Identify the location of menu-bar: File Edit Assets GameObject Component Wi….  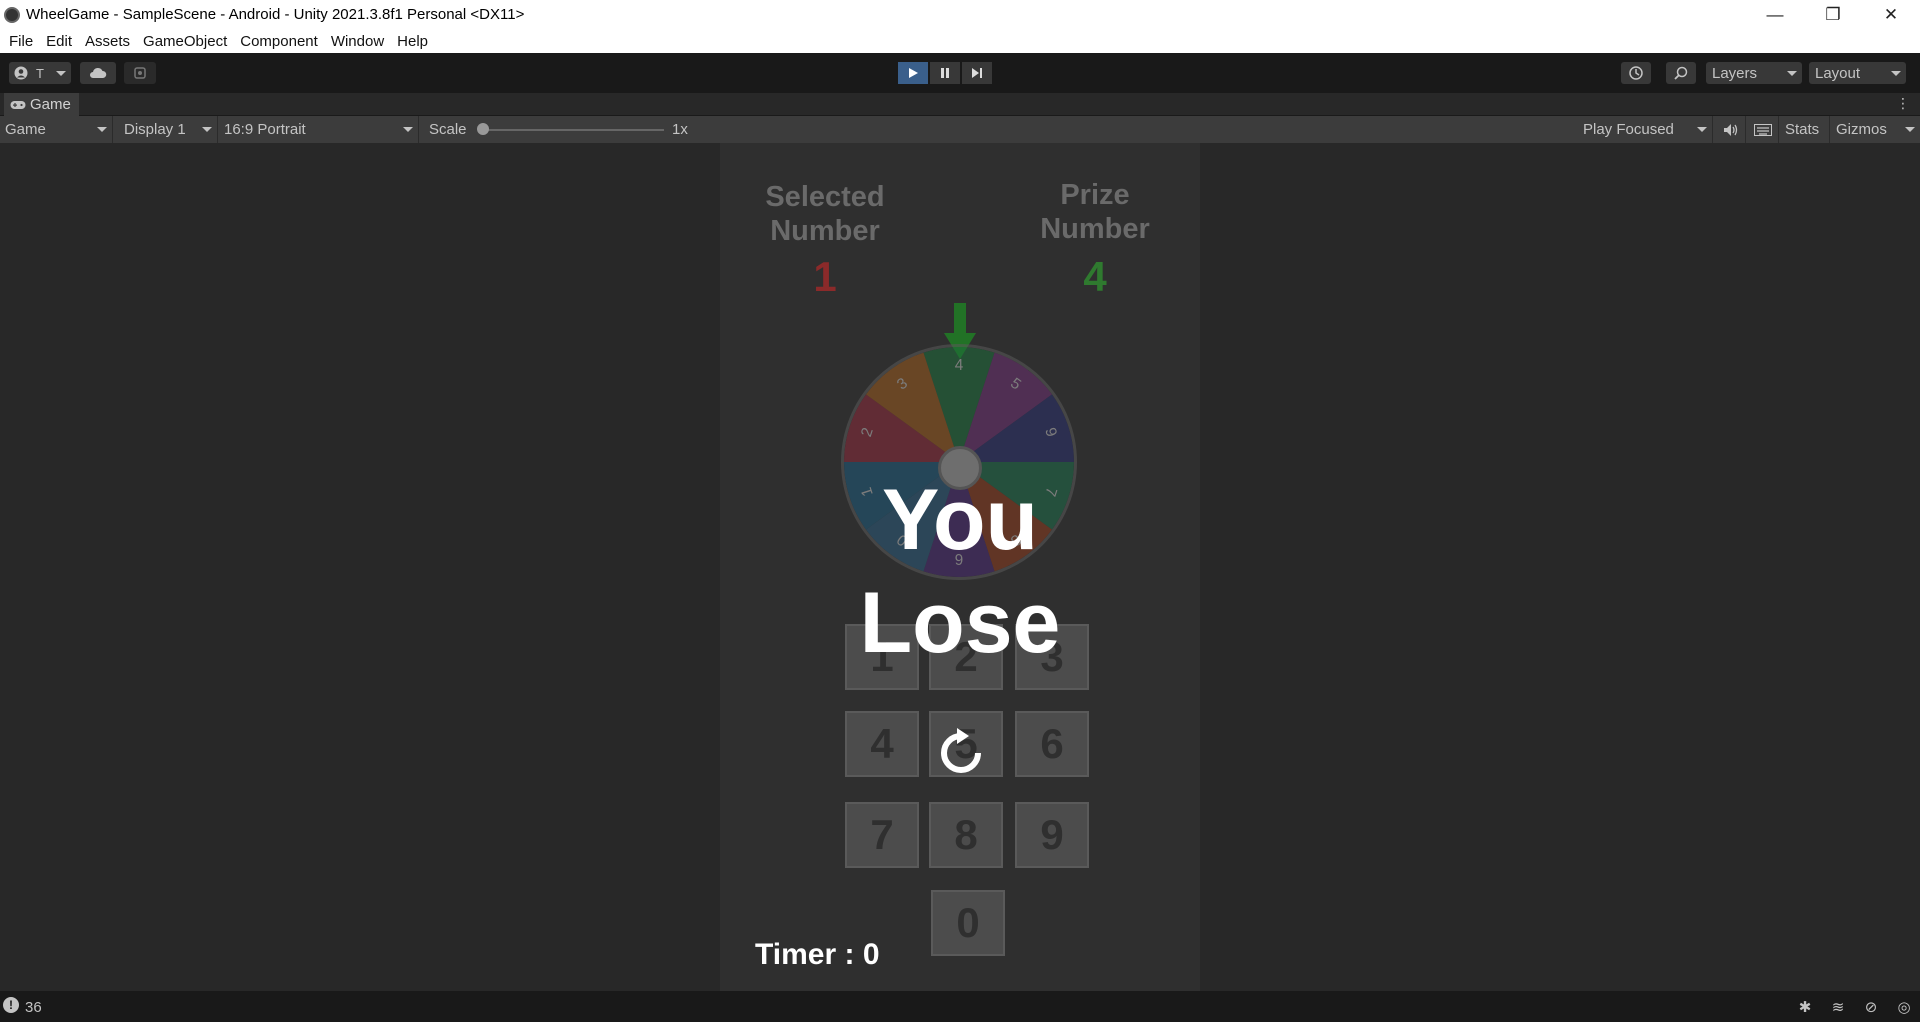
(960, 41).